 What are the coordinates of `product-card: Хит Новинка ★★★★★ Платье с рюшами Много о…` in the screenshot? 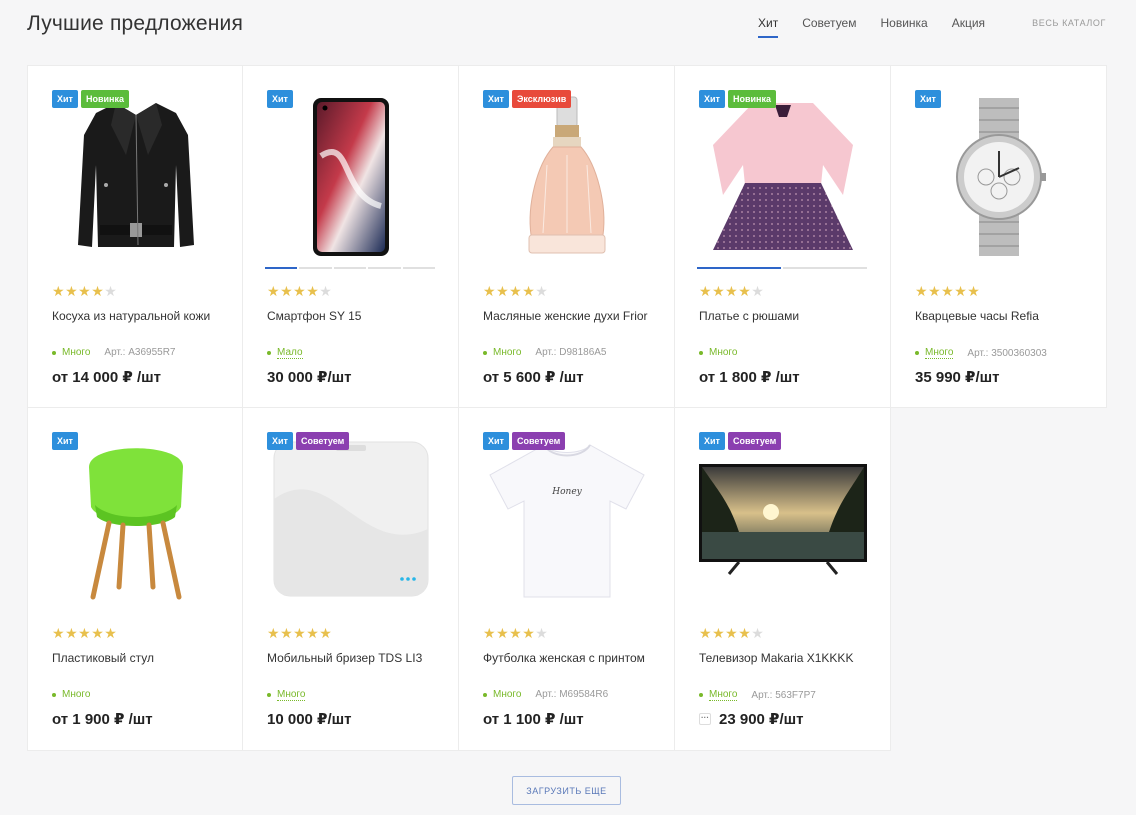 It's located at (783, 236).